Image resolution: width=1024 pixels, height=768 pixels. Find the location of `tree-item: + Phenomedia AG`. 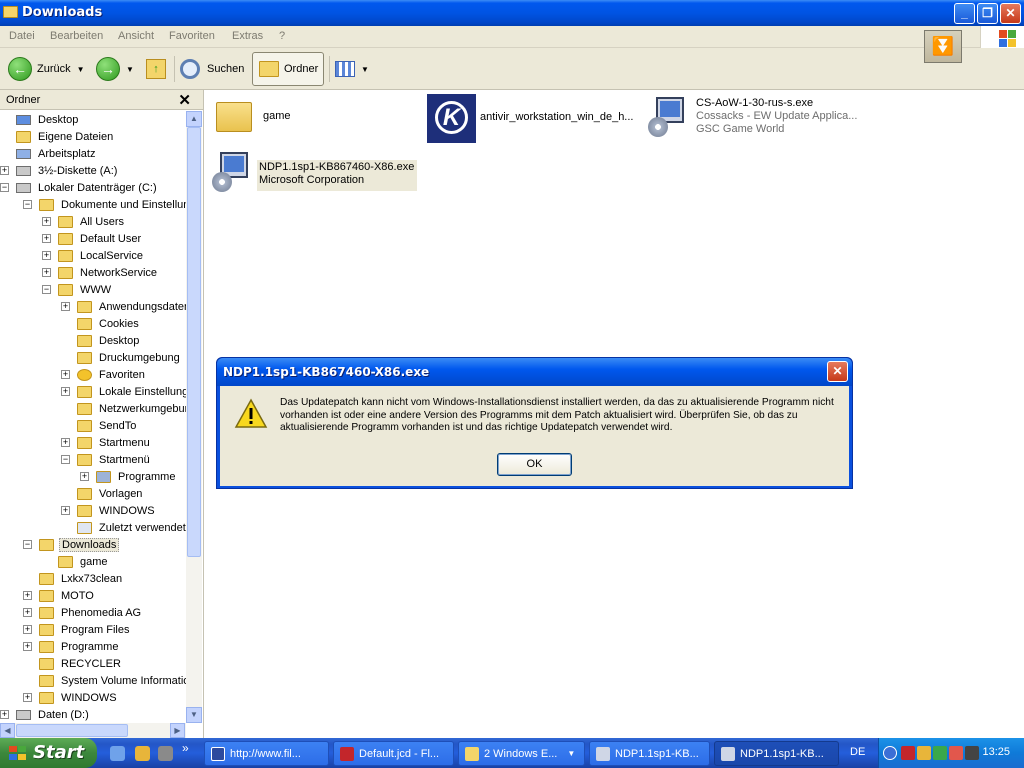

tree-item: + Phenomedia AG is located at coordinates (83, 612).